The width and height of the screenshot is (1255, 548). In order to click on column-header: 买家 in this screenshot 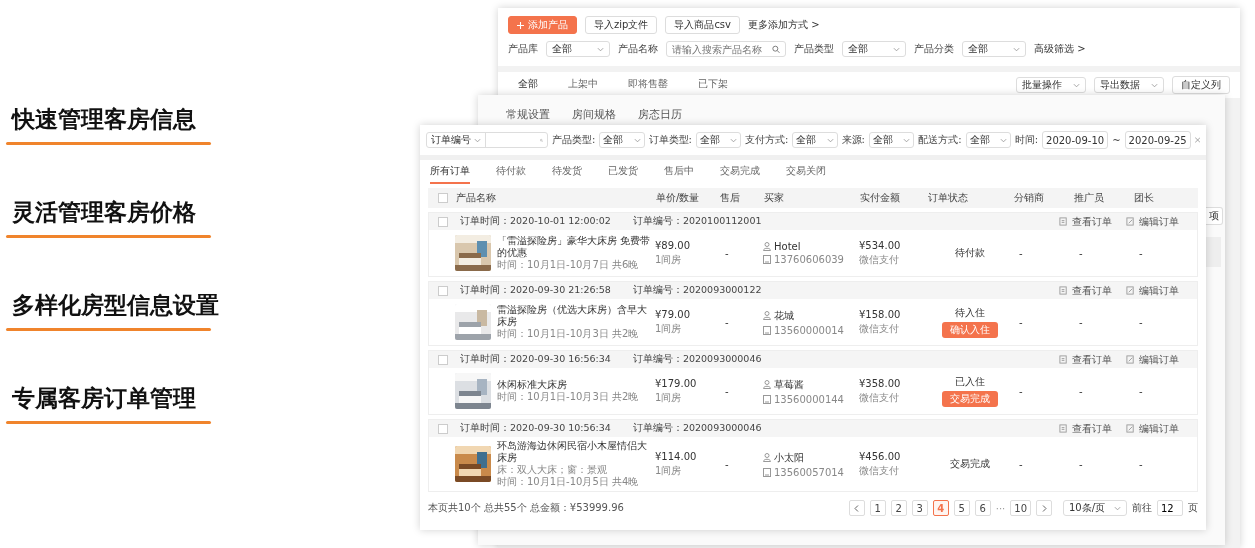, I will do `click(774, 198)`.